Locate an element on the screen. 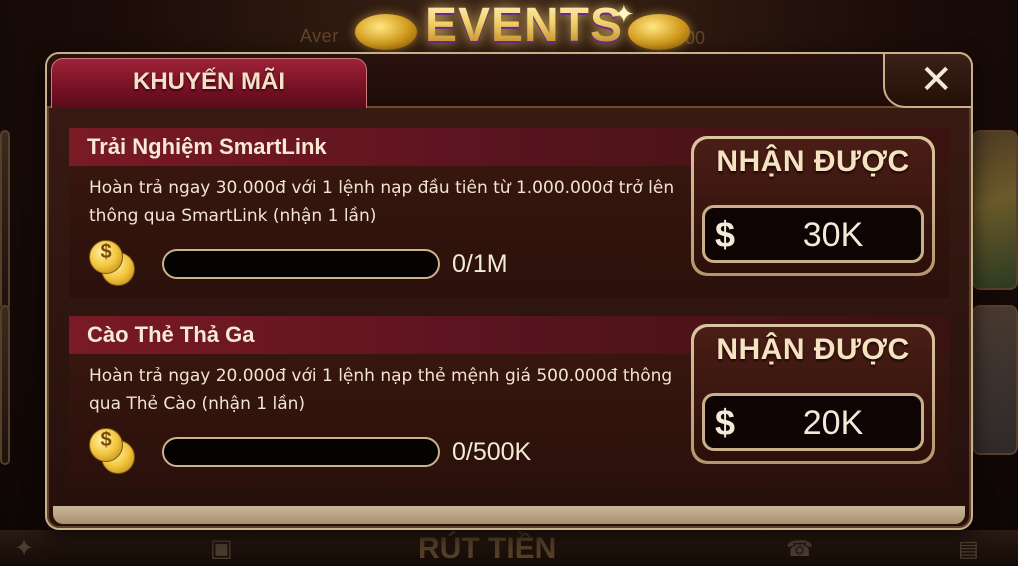 The image size is (1018, 566). close-button: ✕ is located at coordinates (928, 80).